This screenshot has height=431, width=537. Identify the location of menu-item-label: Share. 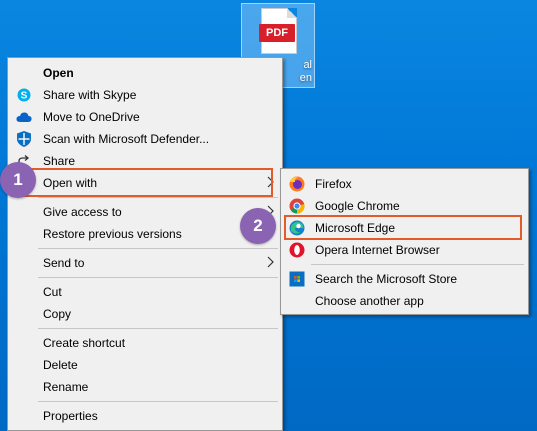
(59, 161).